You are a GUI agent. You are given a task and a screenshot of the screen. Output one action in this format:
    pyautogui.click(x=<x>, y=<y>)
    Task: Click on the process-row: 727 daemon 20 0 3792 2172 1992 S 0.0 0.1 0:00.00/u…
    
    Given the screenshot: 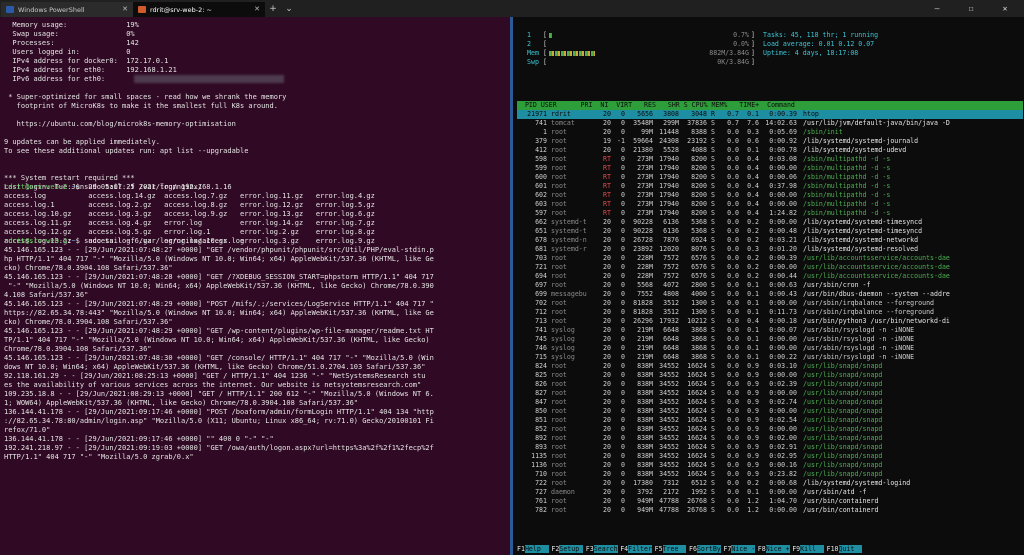 What is the action you would take?
    pyautogui.click(x=768, y=492)
    